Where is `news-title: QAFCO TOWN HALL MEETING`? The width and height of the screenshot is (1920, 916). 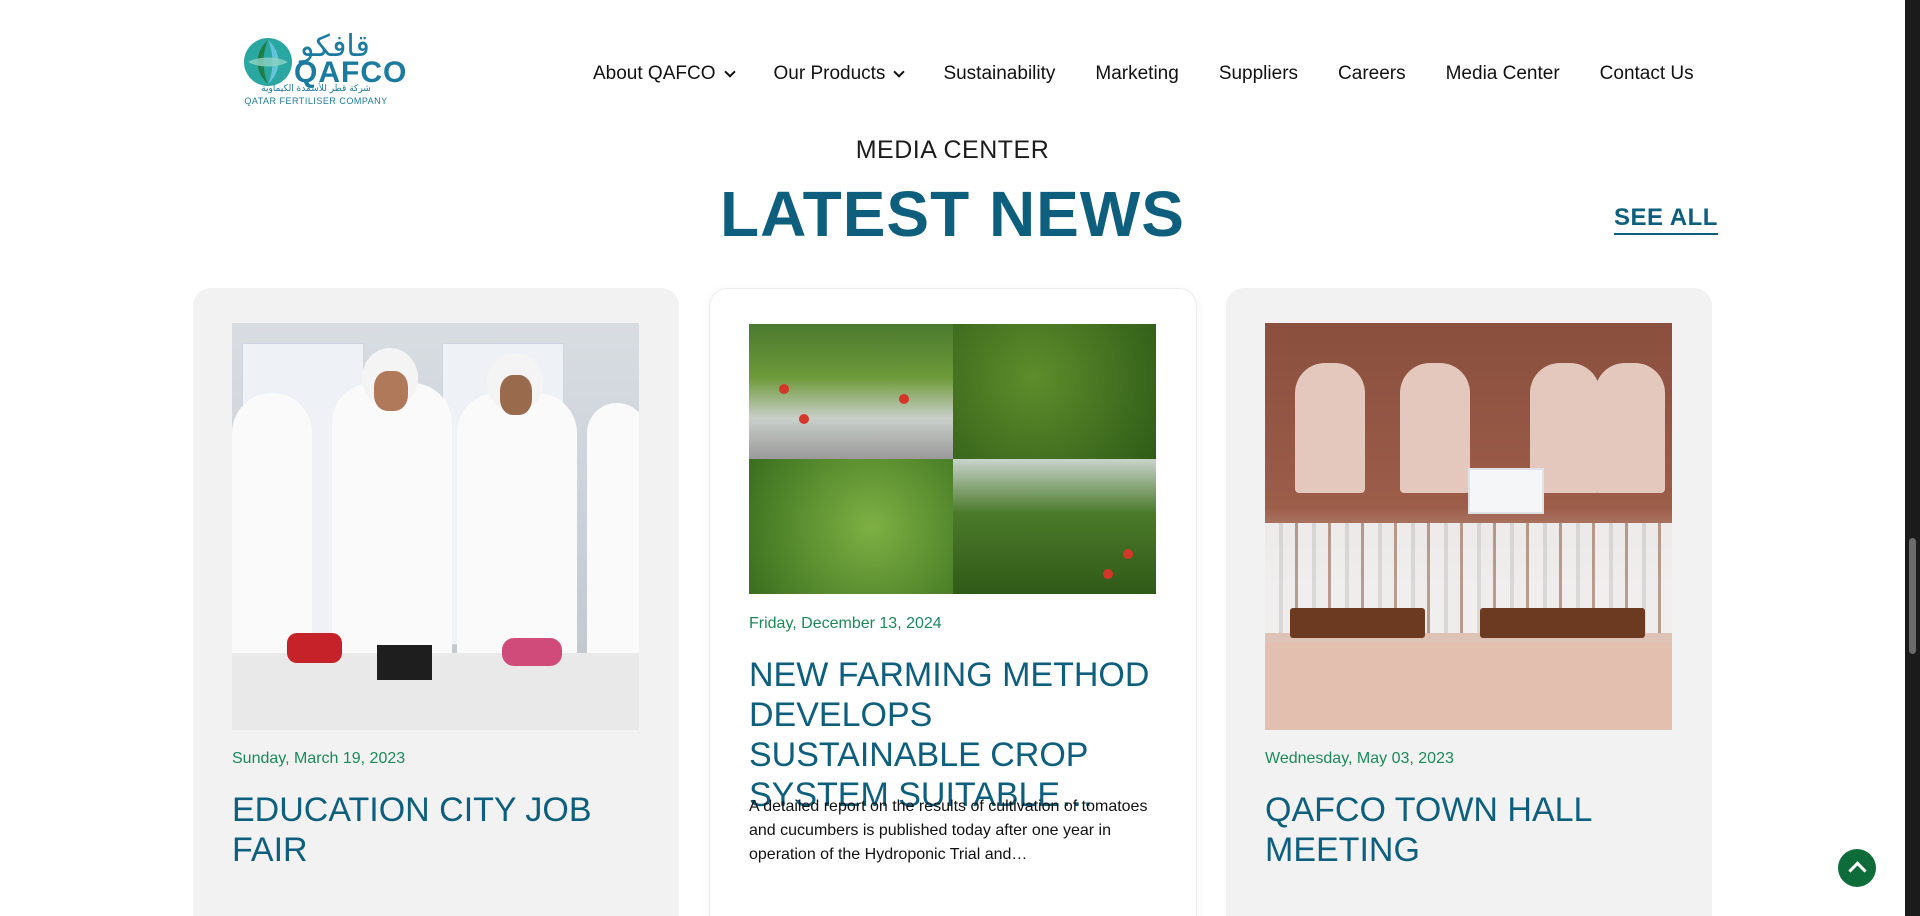 news-title: QAFCO TOWN HALL MEETING is located at coordinates (1470, 830).